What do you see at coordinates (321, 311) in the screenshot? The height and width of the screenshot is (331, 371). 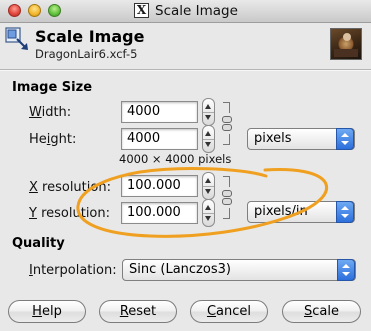 I see `scale-button: Scale` at bounding box center [321, 311].